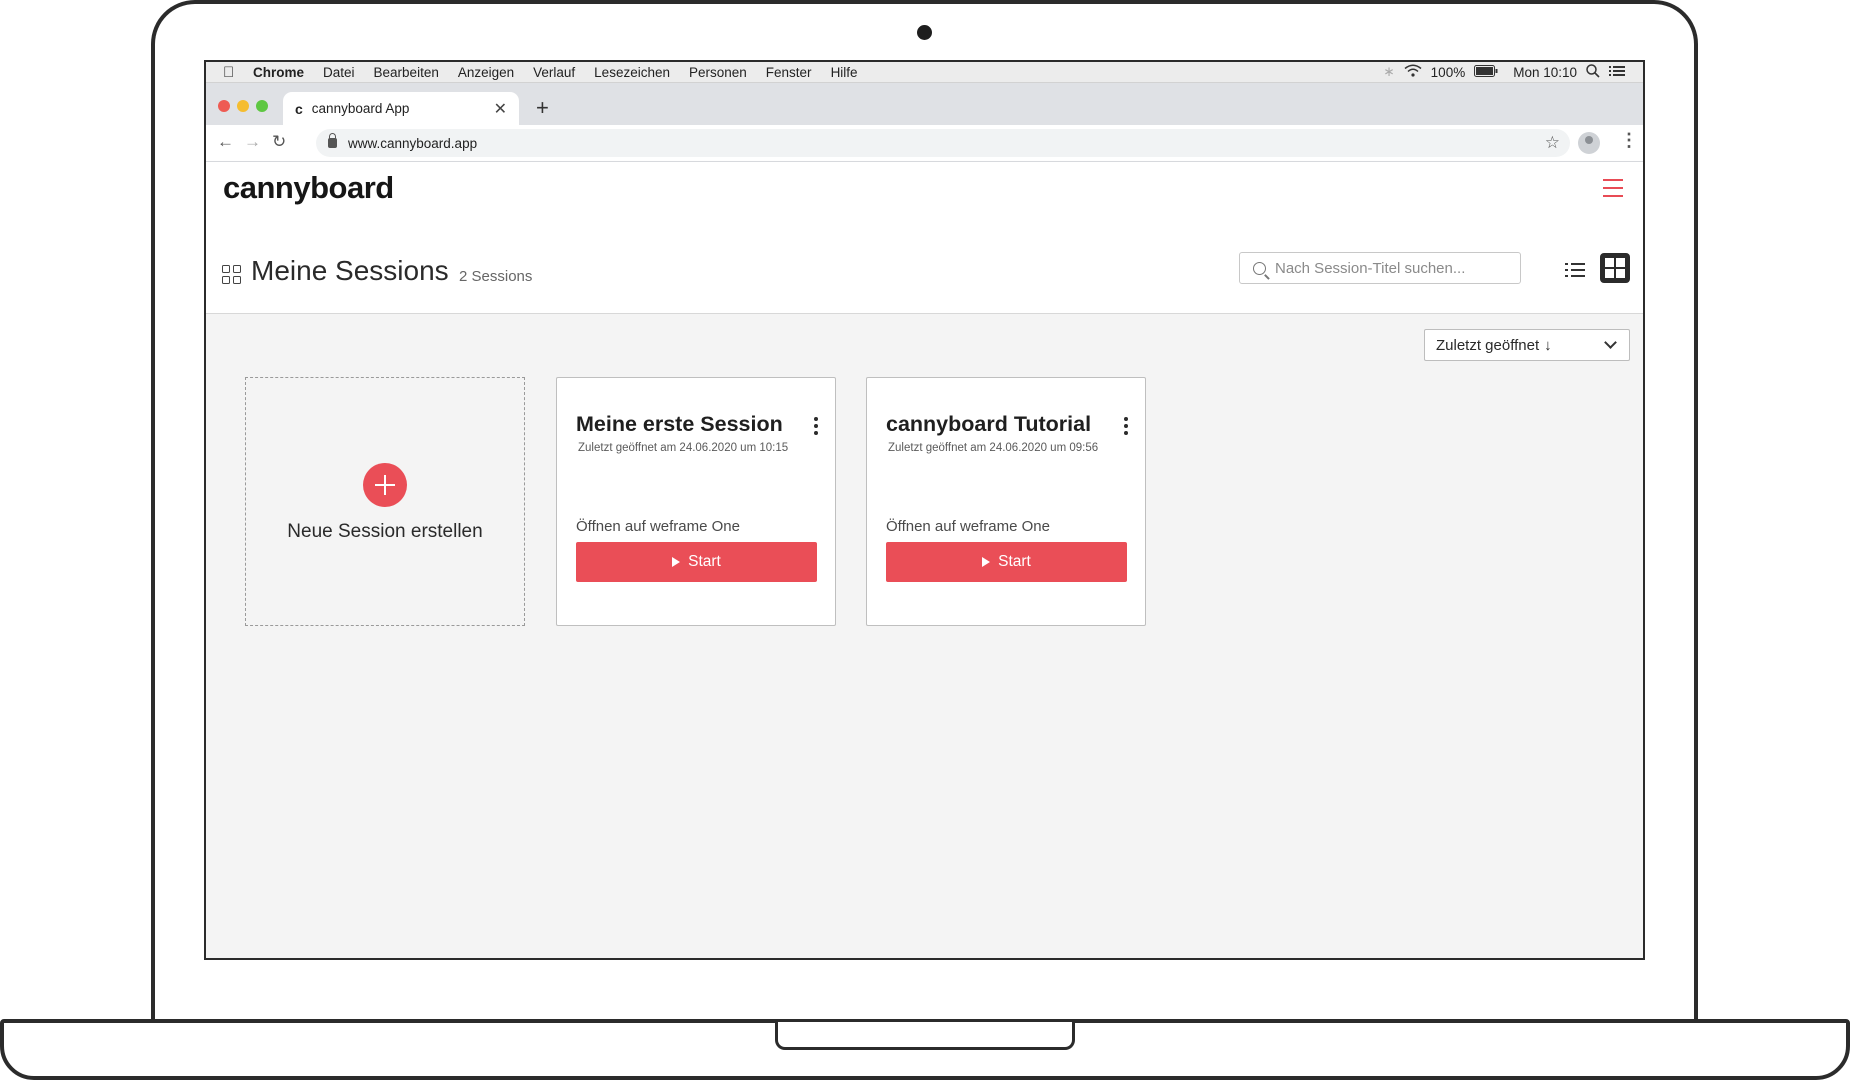  What do you see at coordinates (1448, 72) in the screenshot?
I see `battery-percent: 100%` at bounding box center [1448, 72].